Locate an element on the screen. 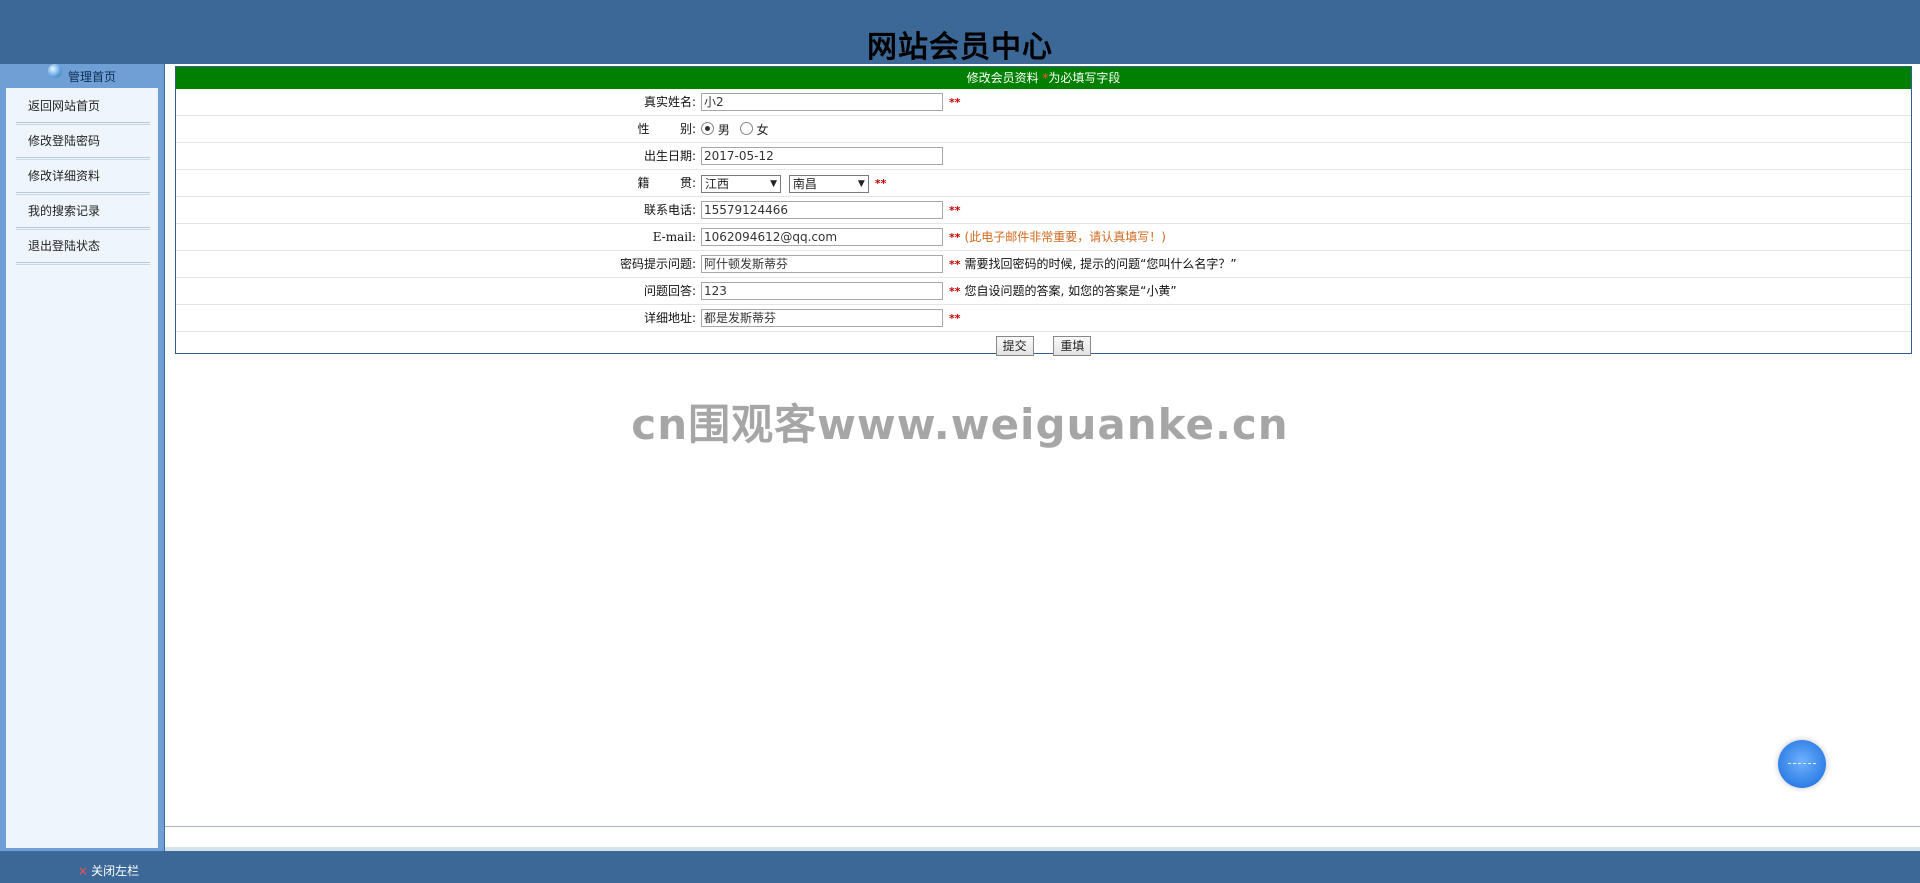  sidebar-item-home: 返回网站首页 is located at coordinates (83, 106).